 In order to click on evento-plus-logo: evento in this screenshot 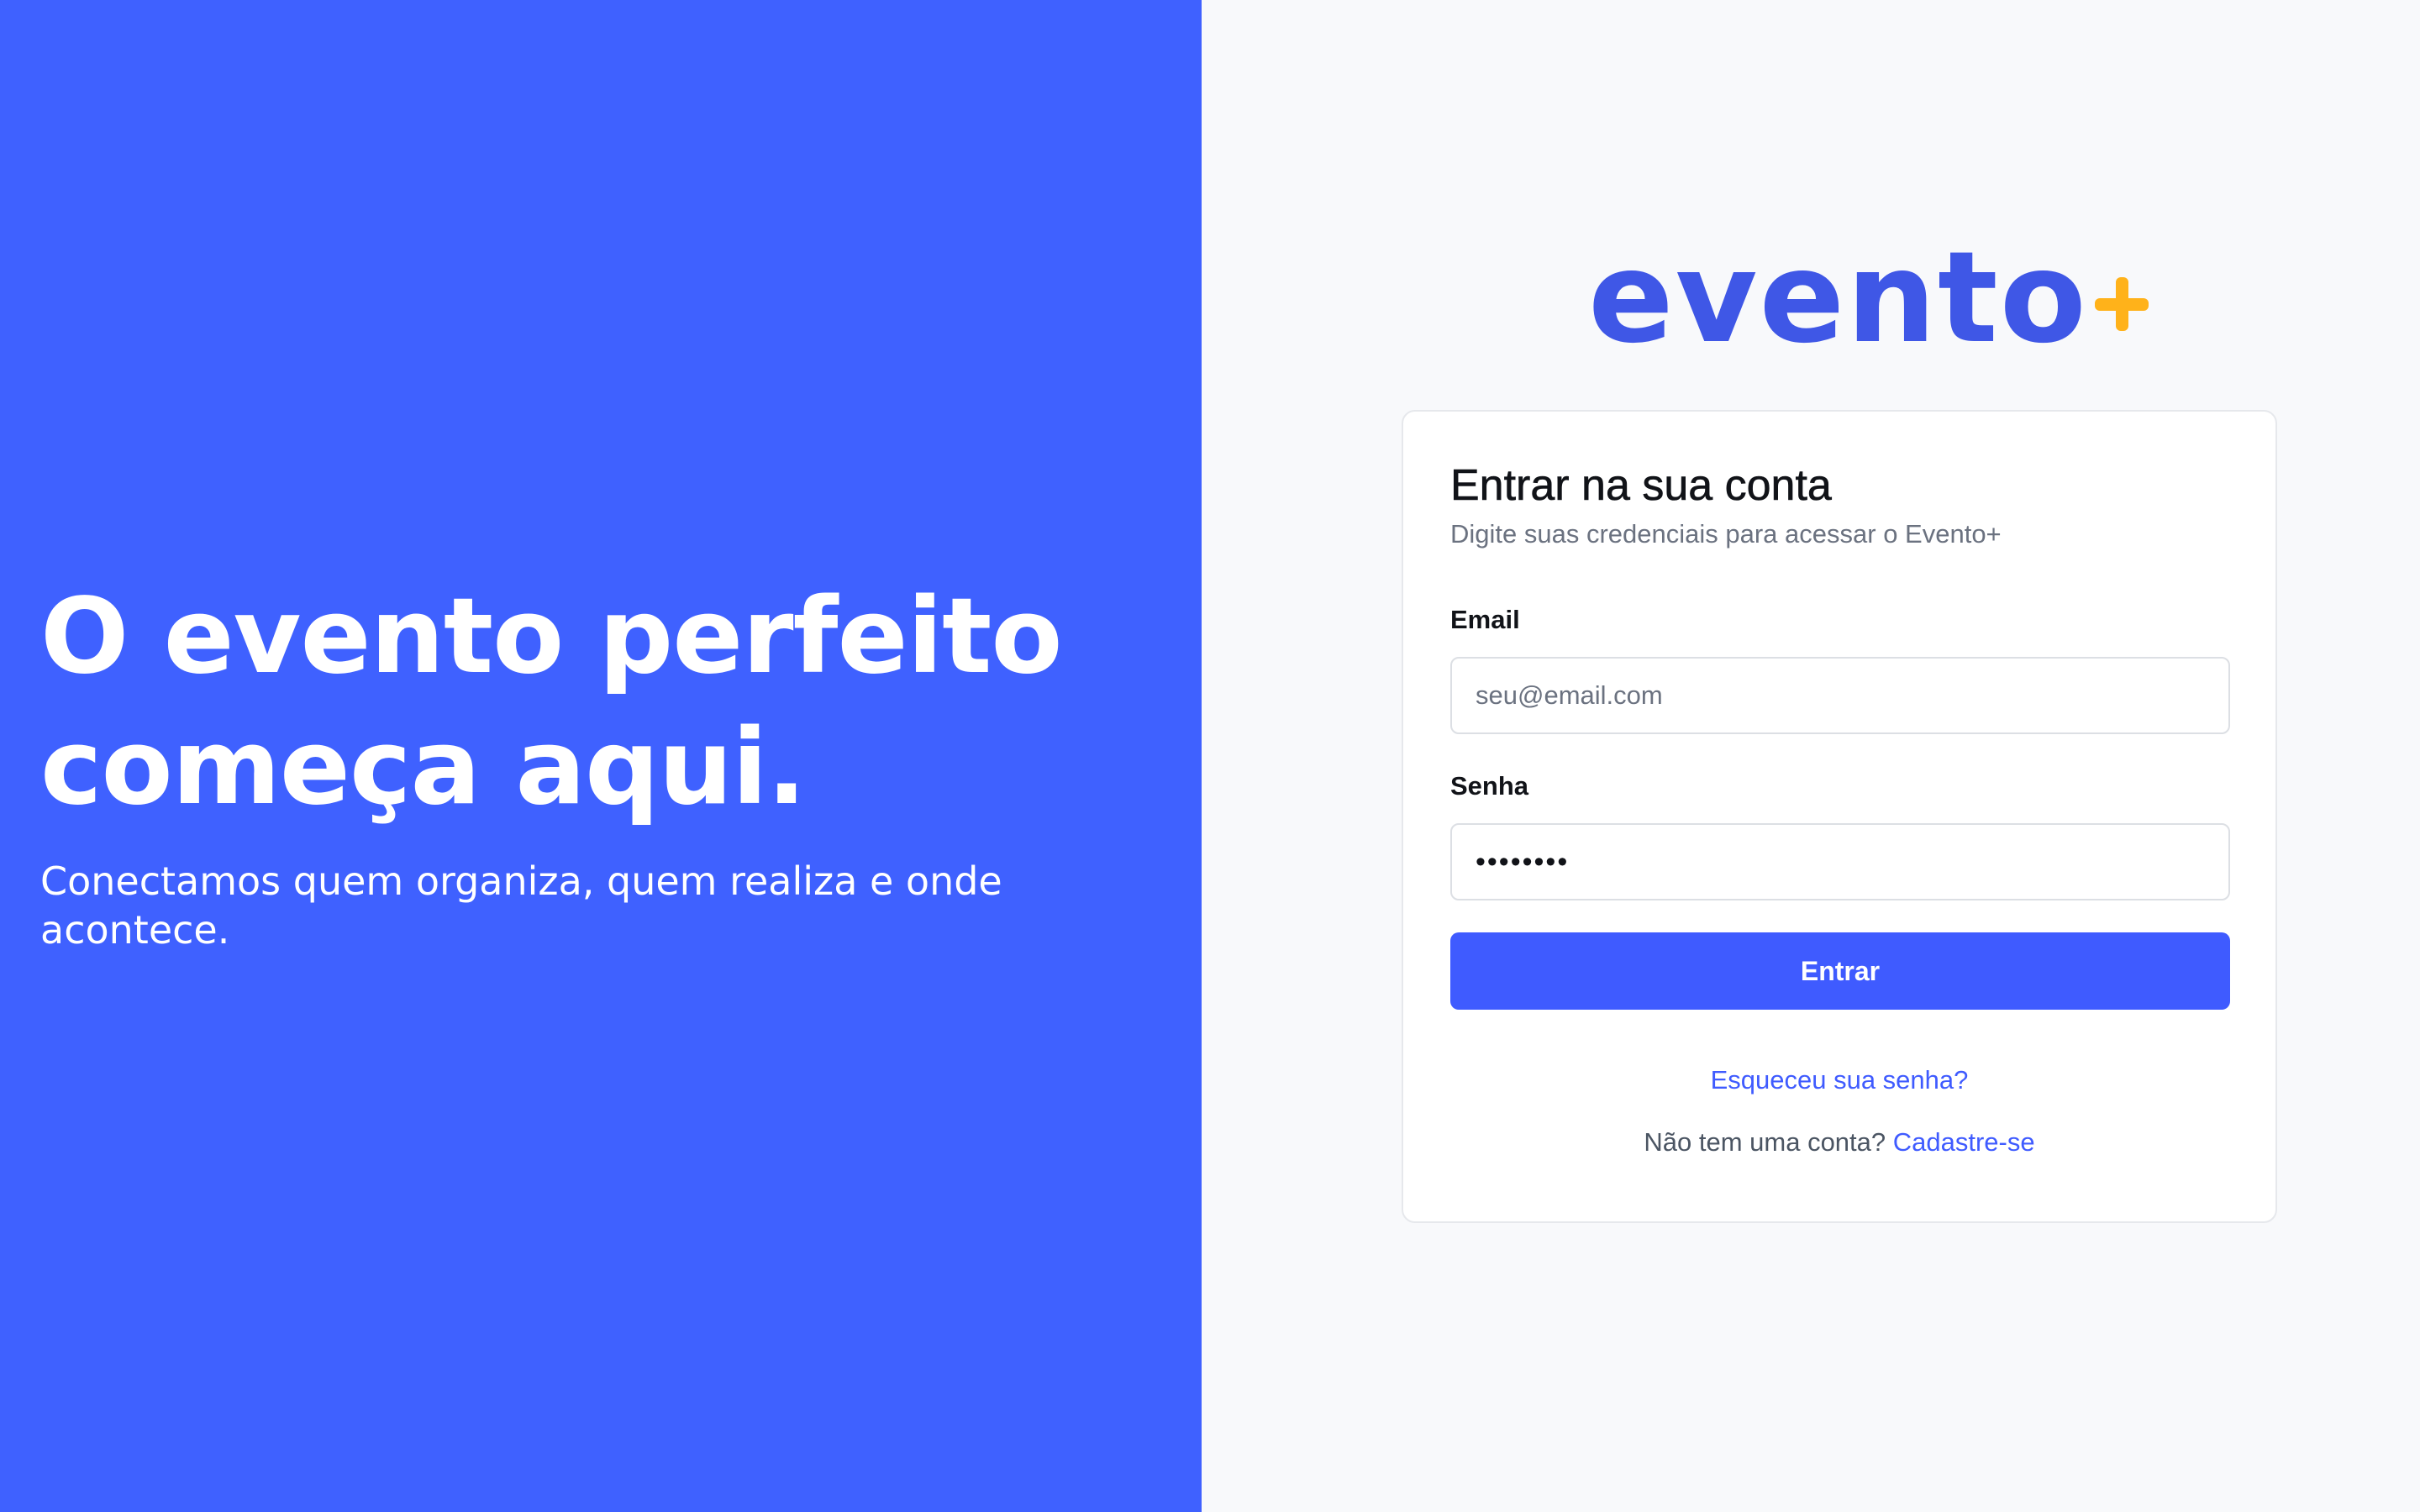, I will do `click(1868, 294)`.